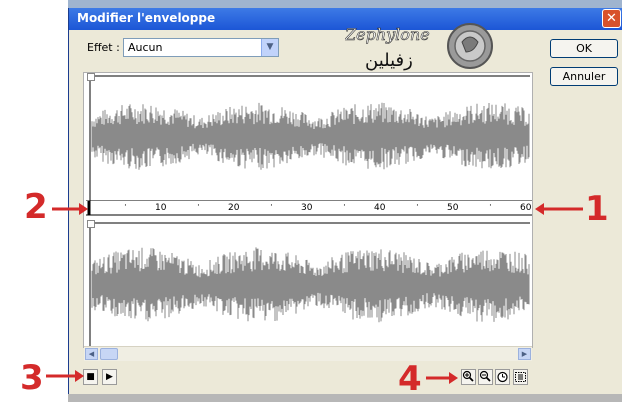  Describe the element at coordinates (161, 208) in the screenshot. I see `tick-label: 10` at that location.